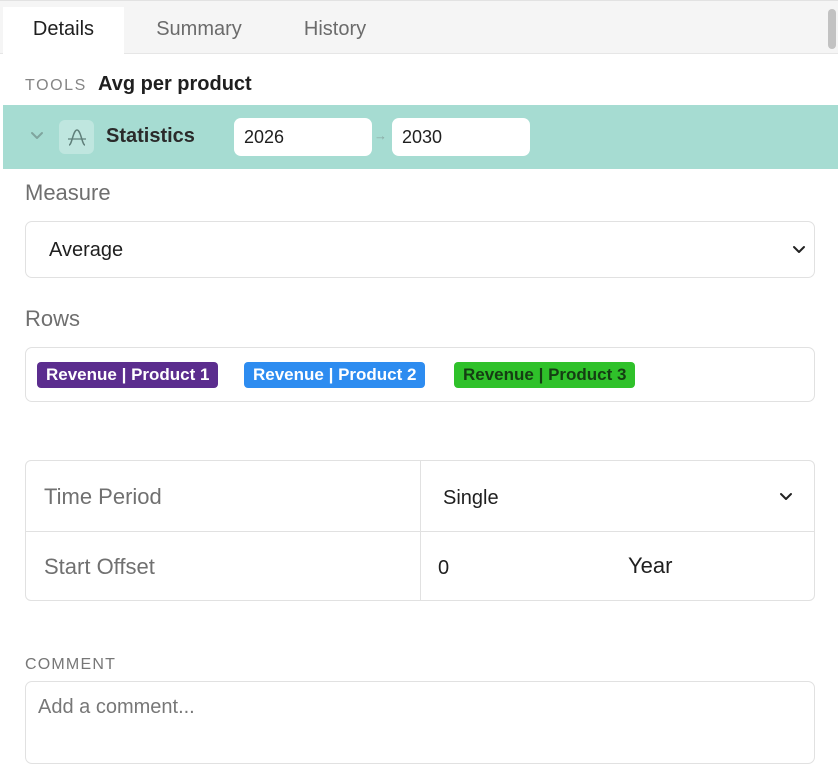 The height and width of the screenshot is (783, 838). What do you see at coordinates (199, 31) in the screenshot?
I see `tab-summary: Summary` at bounding box center [199, 31].